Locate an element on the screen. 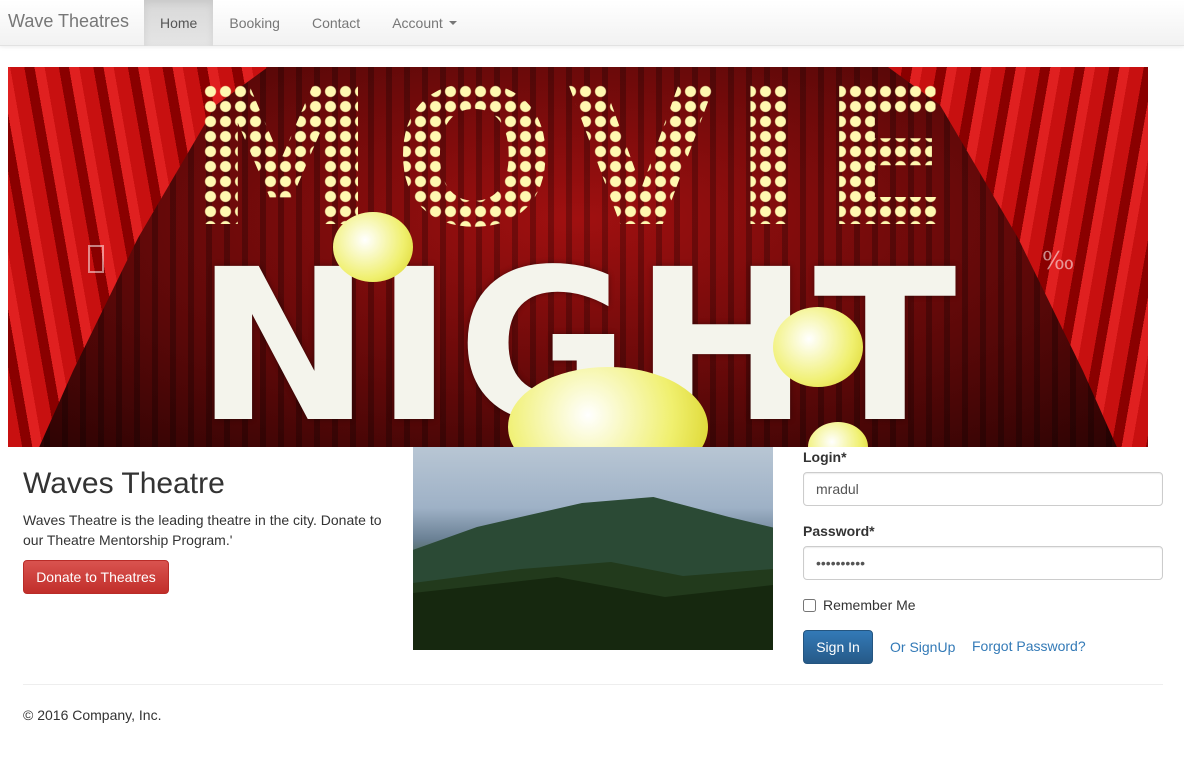 This screenshot has width=1184, height=758. nav-account-dropdown: Account is located at coordinates (424, 23).